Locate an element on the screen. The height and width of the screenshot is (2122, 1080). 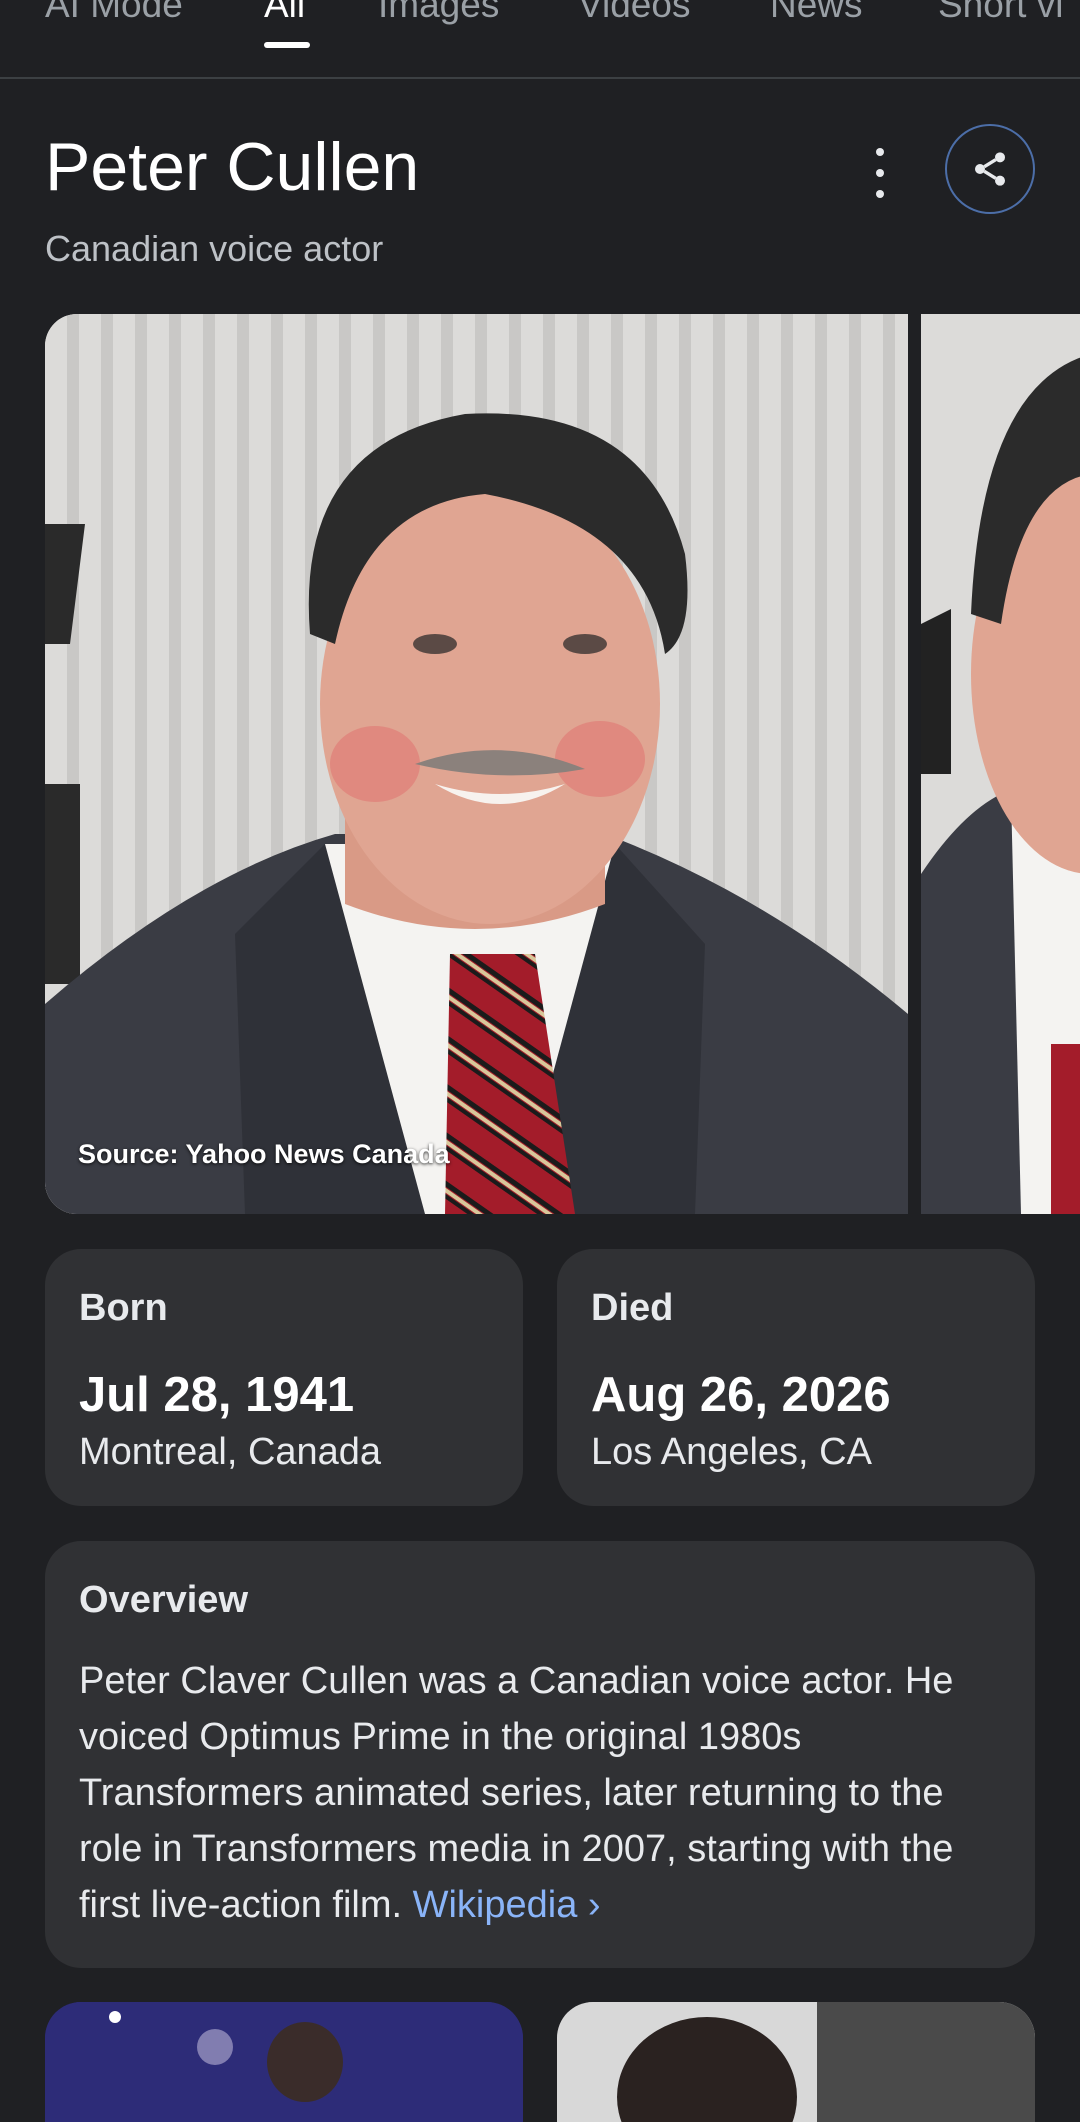
born-card: Born Jul 28, 1941 Montreal, Canada is located at coordinates (284, 1377).